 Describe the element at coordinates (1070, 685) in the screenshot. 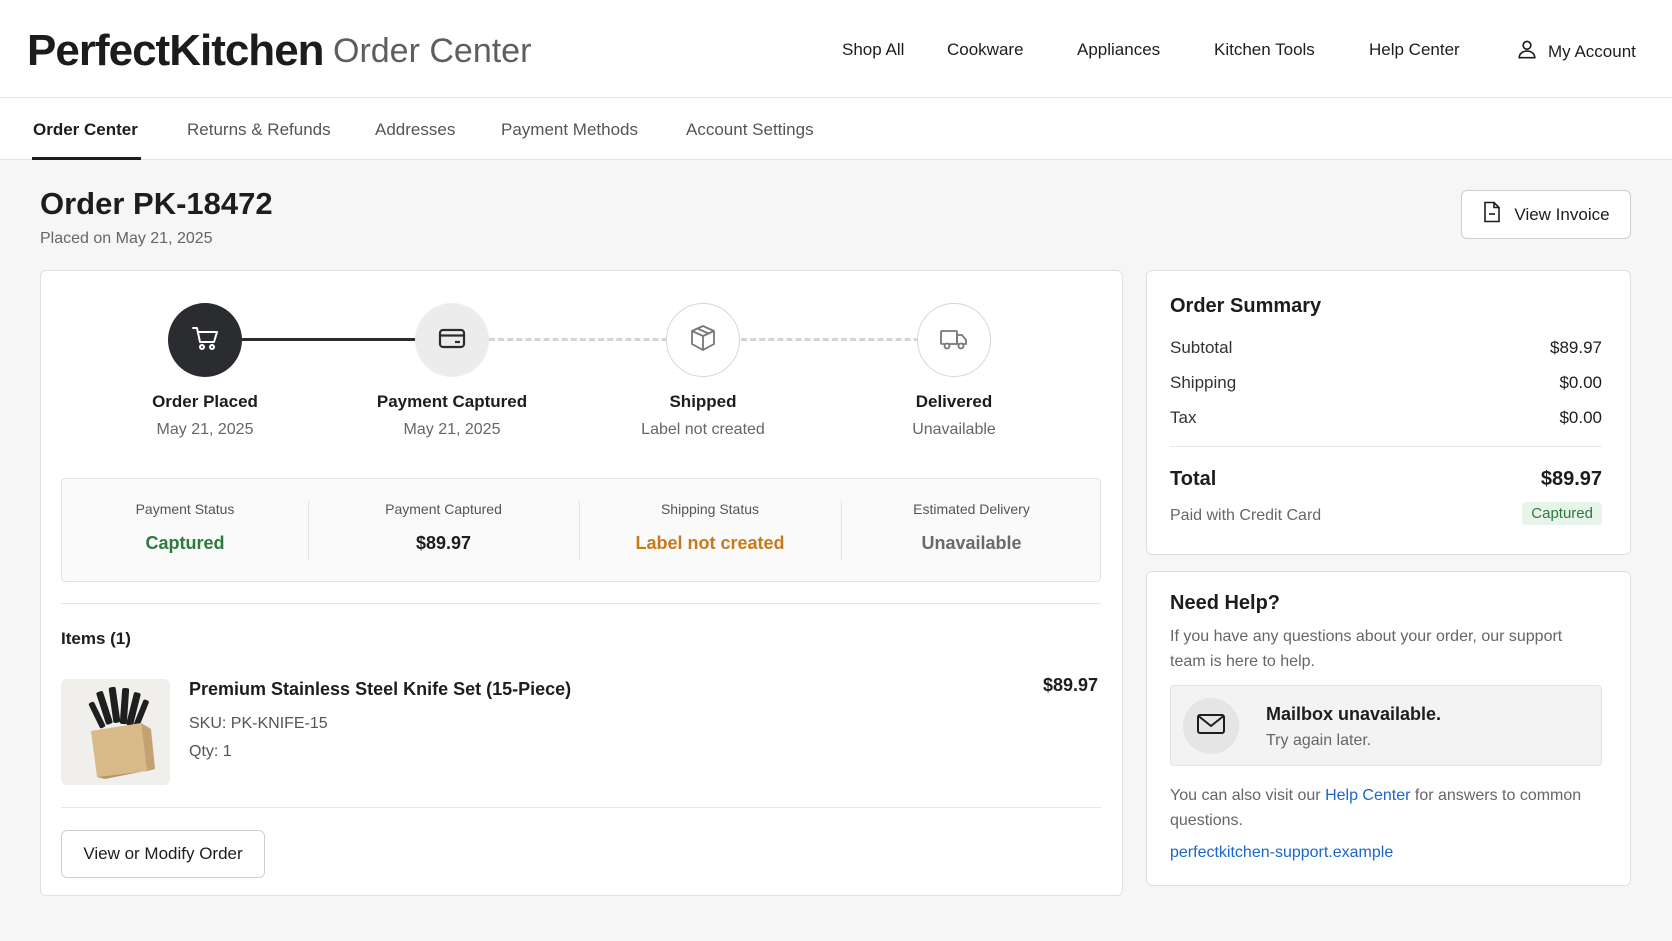

I see `product-price: $89.97` at that location.